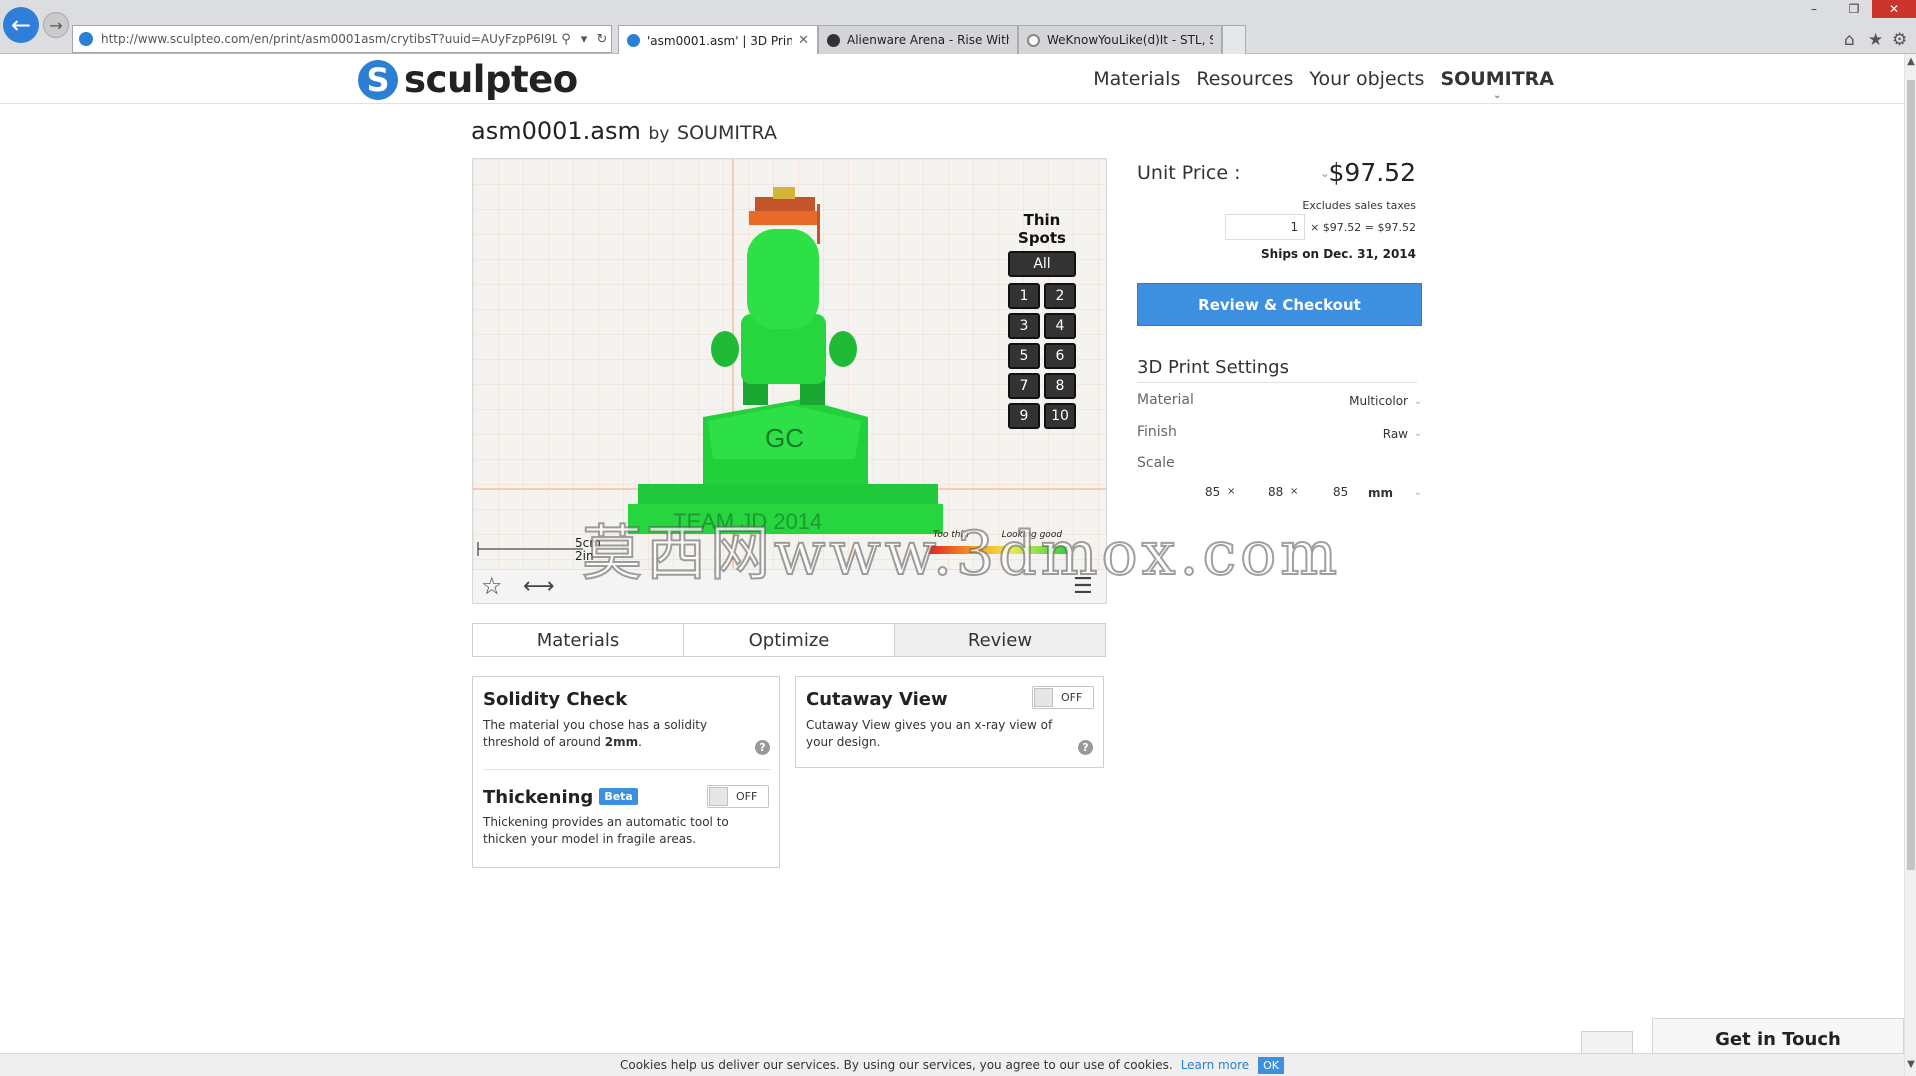  What do you see at coordinates (951, 535) in the screenshot?
I see `legend-too-thin: Too thin` at bounding box center [951, 535].